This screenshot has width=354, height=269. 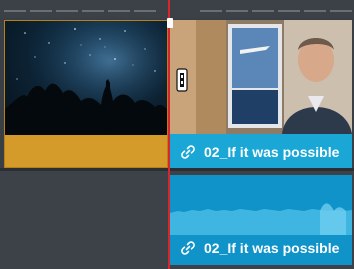 What do you see at coordinates (170, 23) in the screenshot?
I see `playhead-handle` at bounding box center [170, 23].